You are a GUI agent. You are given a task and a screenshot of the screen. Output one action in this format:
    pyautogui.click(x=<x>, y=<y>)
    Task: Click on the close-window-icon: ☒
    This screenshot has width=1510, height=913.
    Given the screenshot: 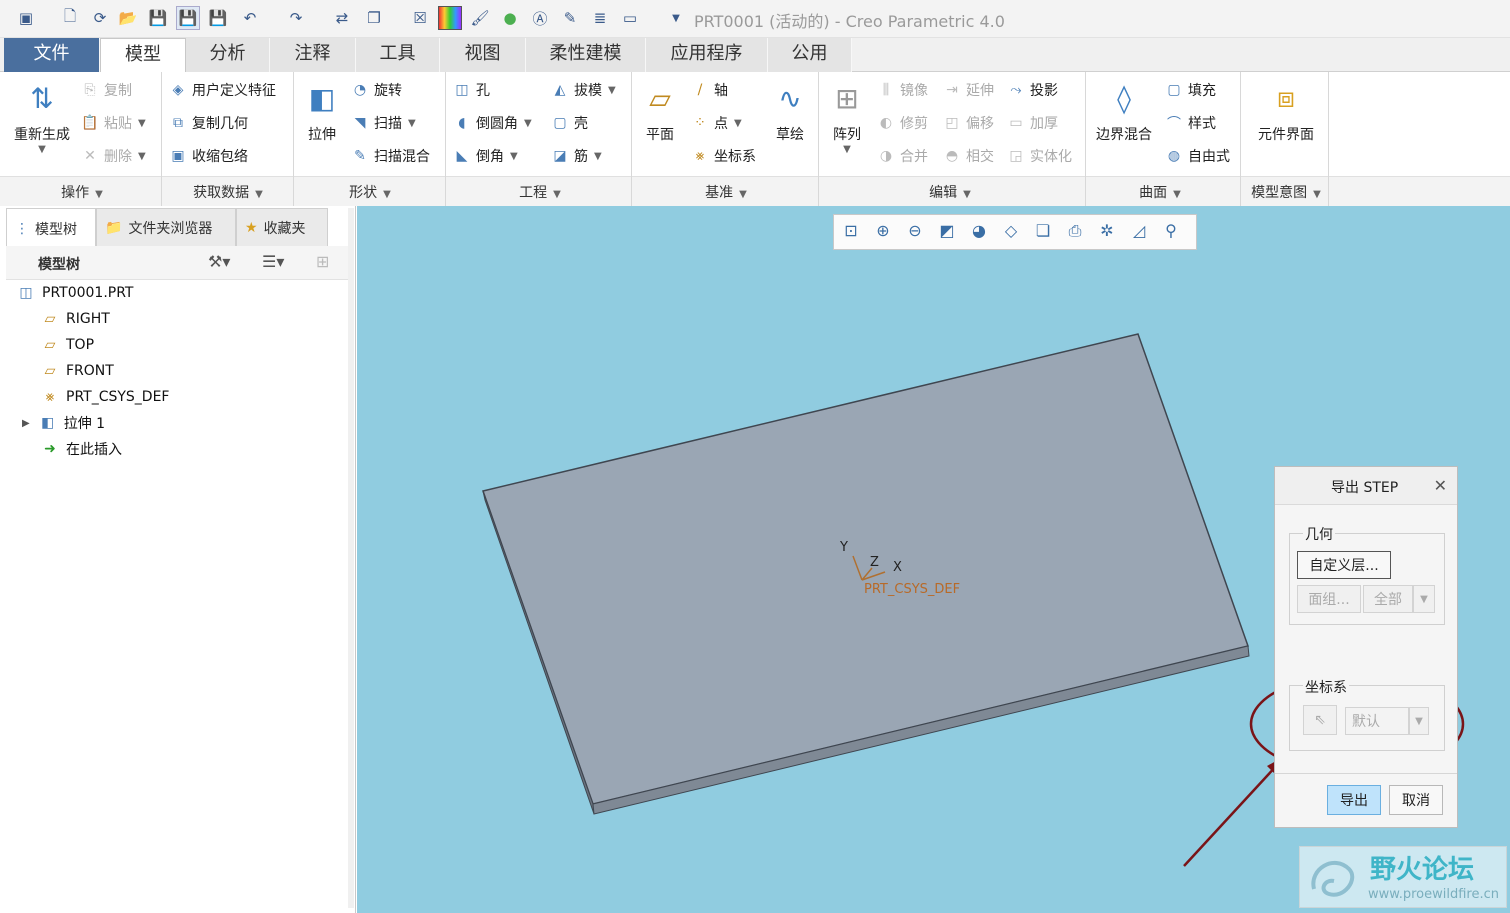 What is the action you would take?
    pyautogui.click(x=420, y=18)
    